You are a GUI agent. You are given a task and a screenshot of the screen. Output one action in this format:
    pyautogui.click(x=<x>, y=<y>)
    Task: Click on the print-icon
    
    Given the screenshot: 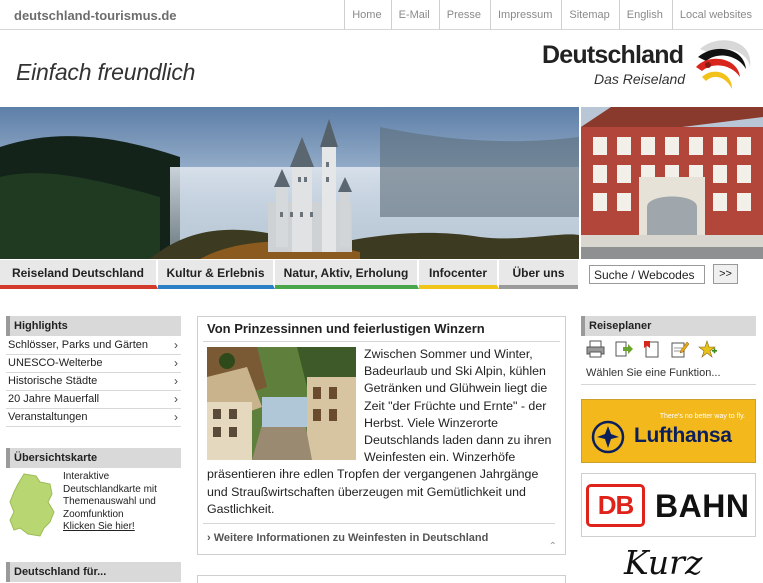 What is the action you would take?
    pyautogui.click(x=595, y=349)
    